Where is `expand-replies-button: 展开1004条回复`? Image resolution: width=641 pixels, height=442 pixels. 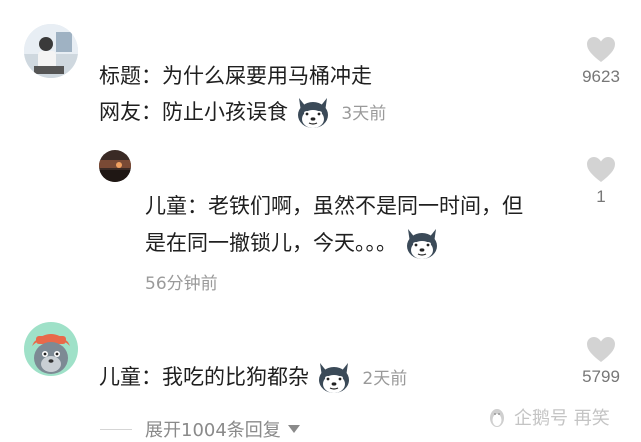
expand-replies-button: 展开1004条回复 is located at coordinates (223, 429).